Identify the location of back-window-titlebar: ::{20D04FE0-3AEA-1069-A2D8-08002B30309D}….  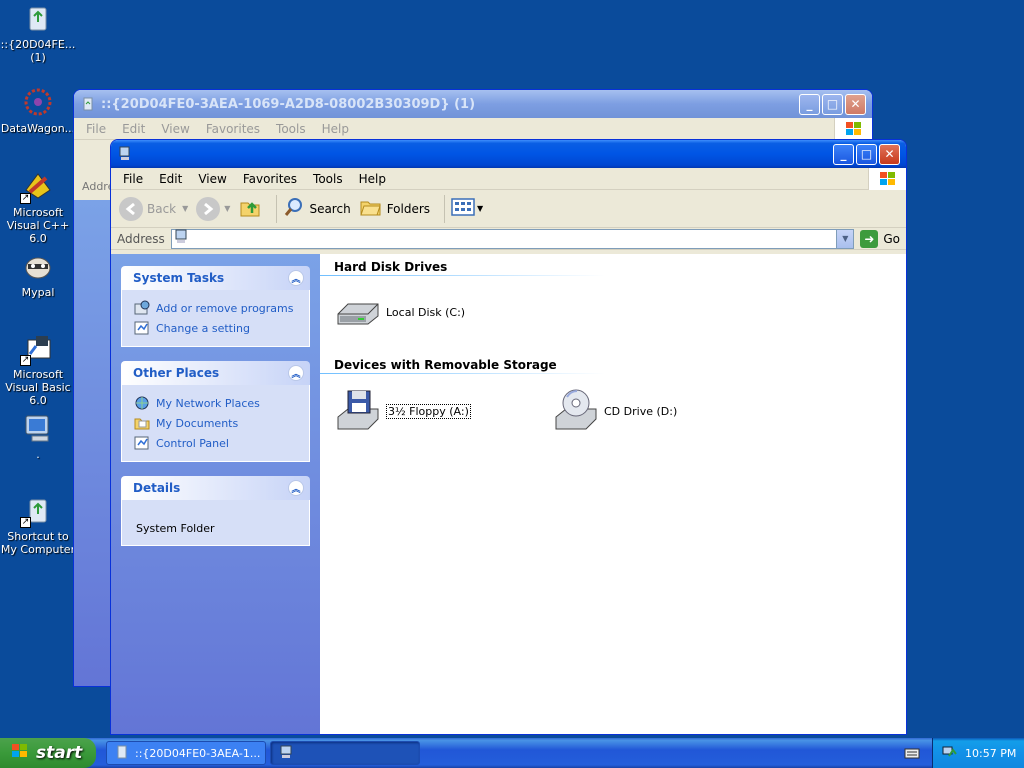
(473, 104).